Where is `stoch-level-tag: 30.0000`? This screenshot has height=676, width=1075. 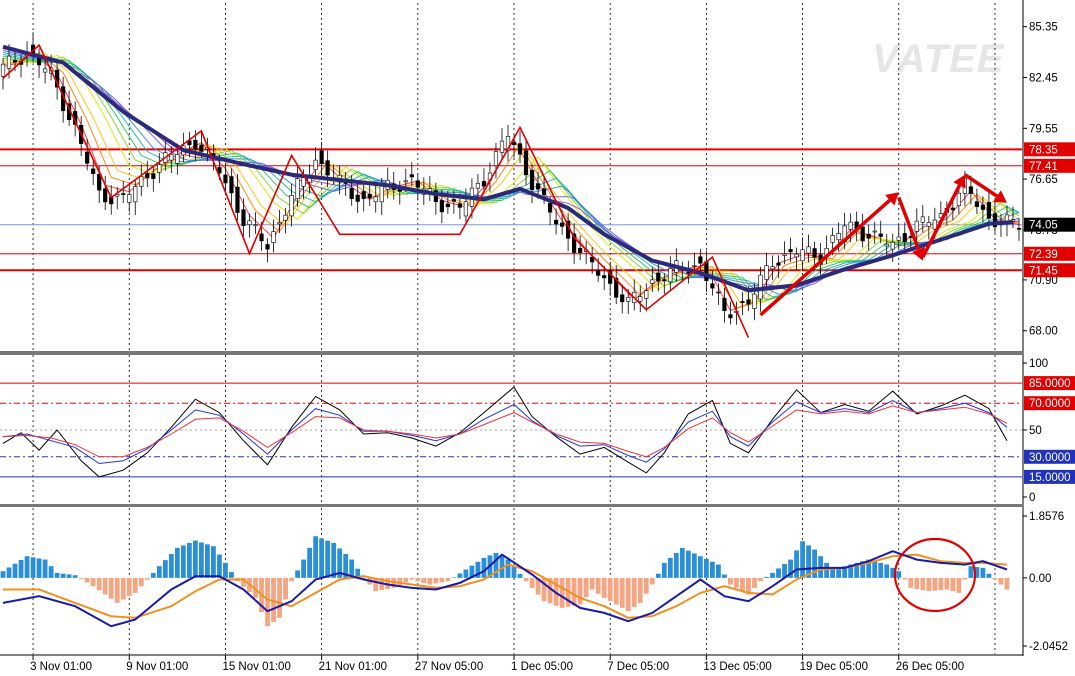
stoch-level-tag: 30.0000 is located at coordinates (1050, 458).